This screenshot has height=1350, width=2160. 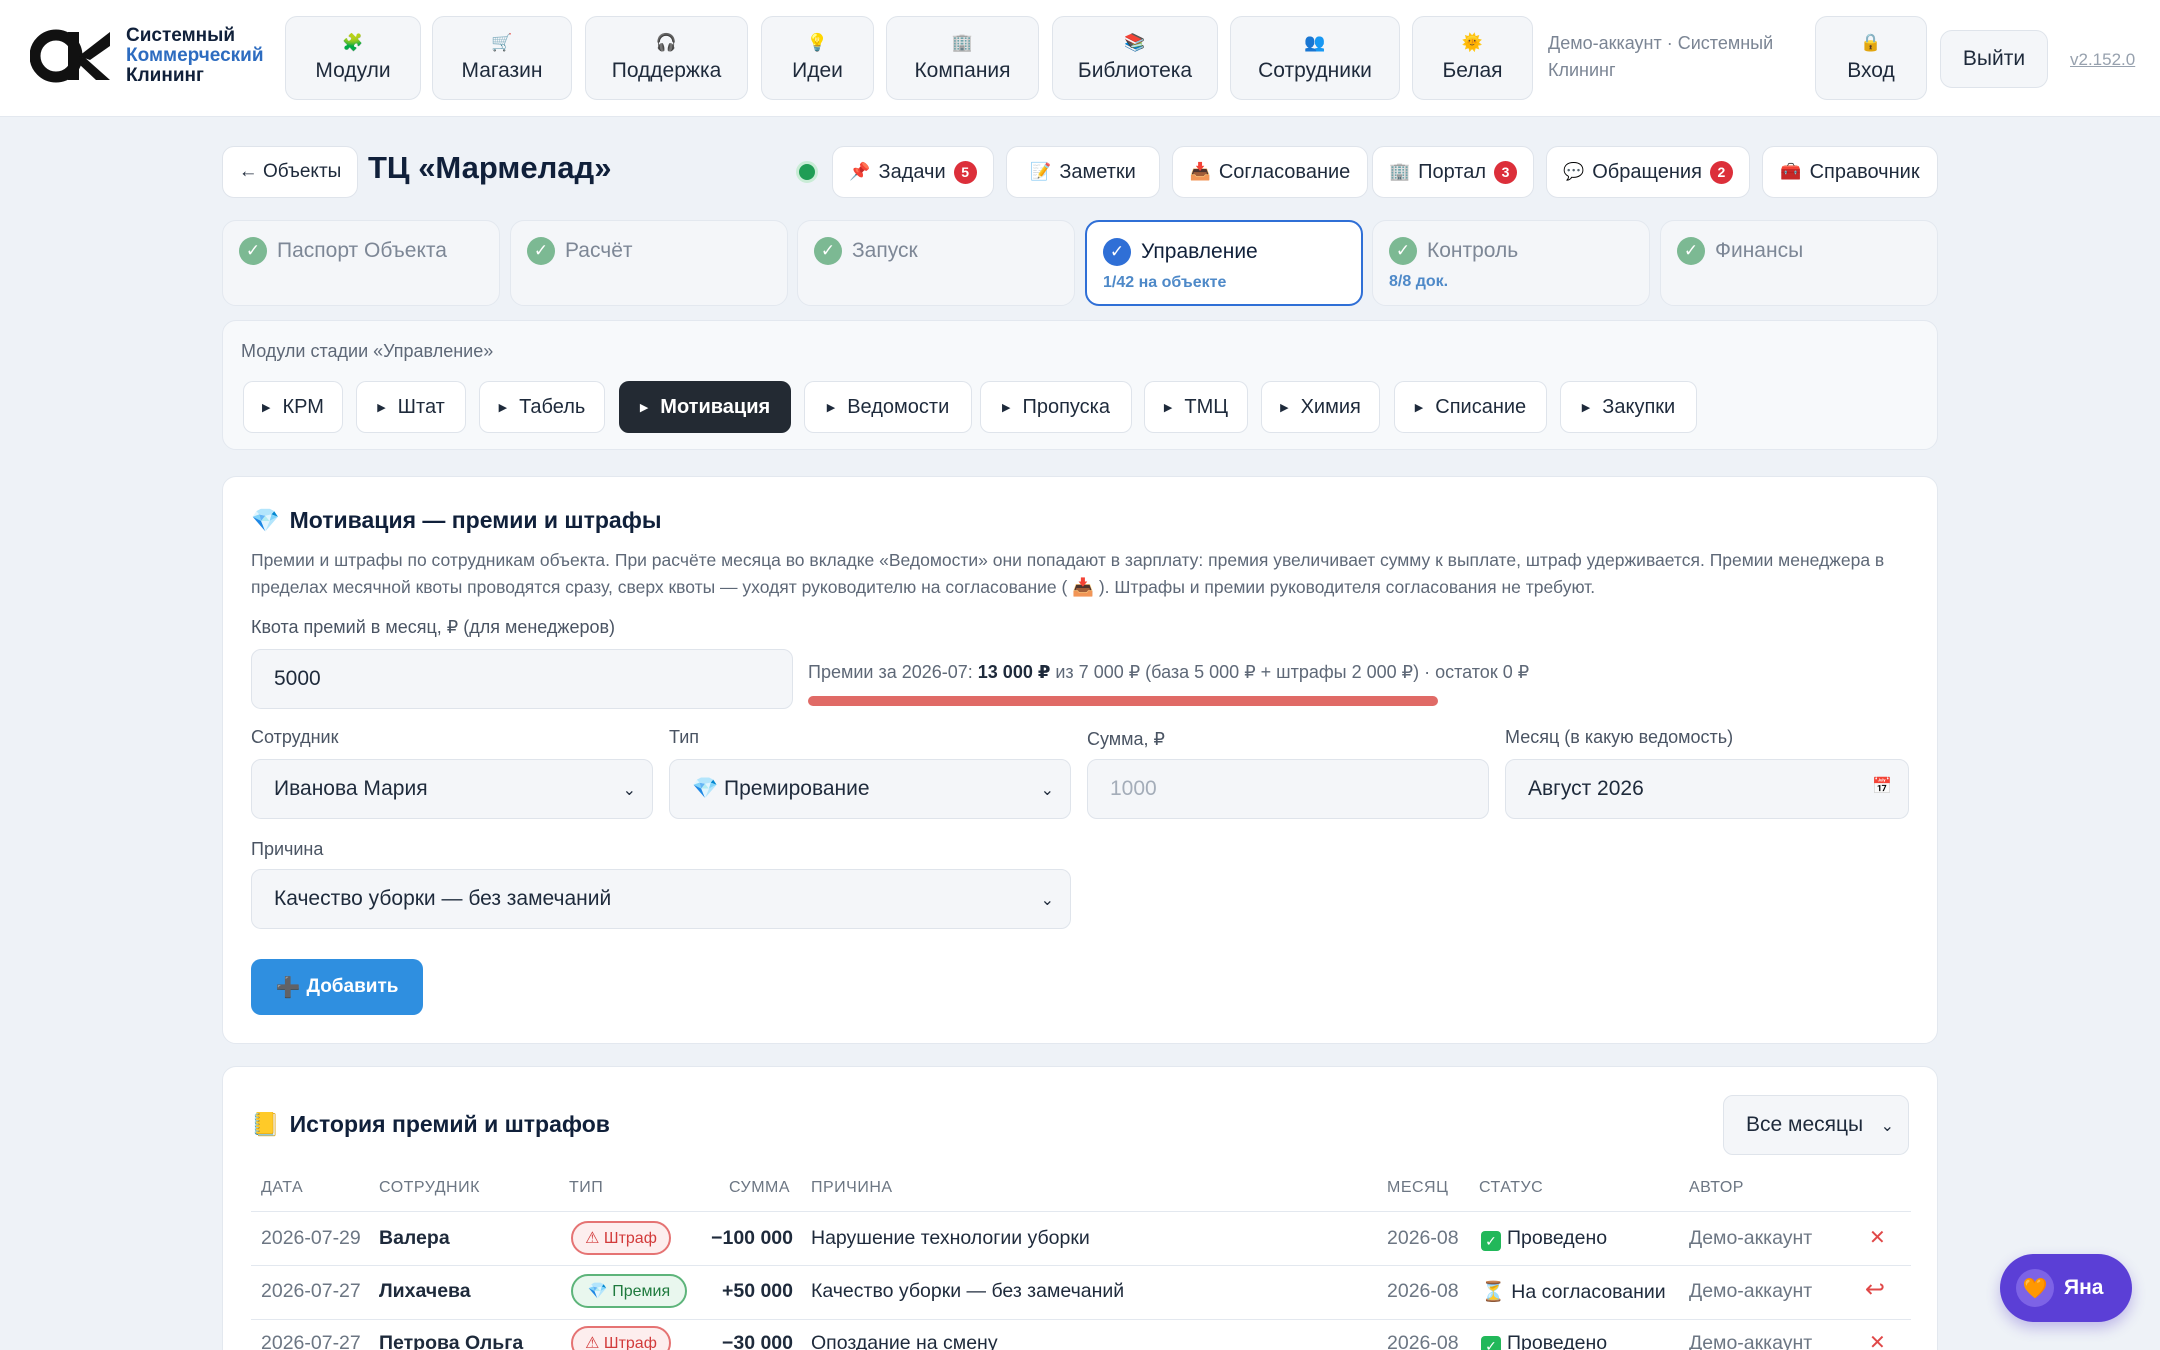 I want to click on exit-button: Выйти, so click(x=1994, y=59).